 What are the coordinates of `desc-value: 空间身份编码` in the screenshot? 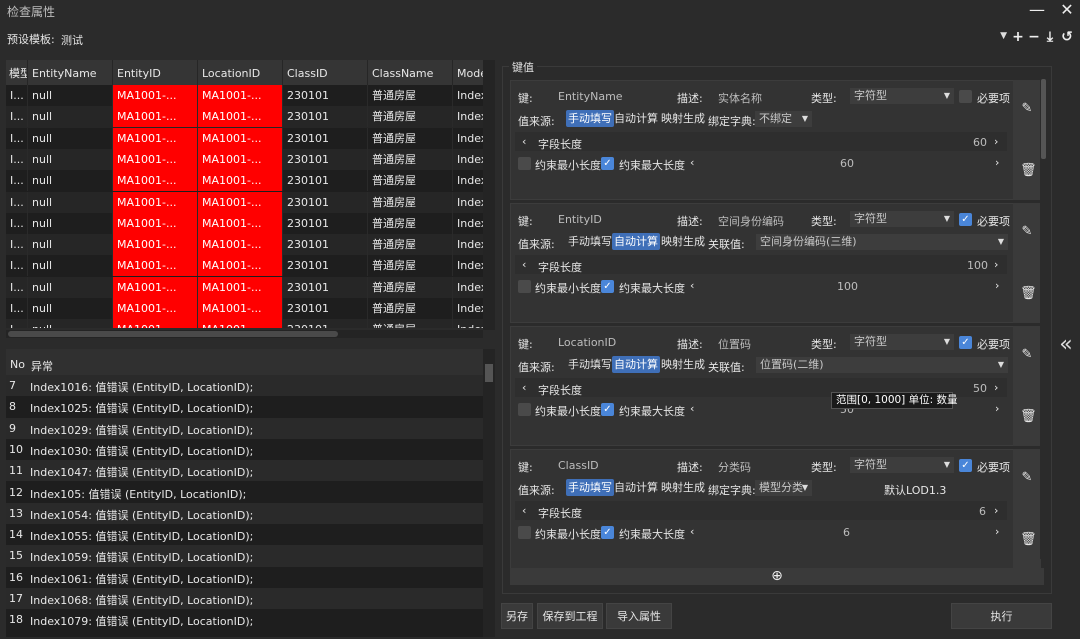 It's located at (751, 221).